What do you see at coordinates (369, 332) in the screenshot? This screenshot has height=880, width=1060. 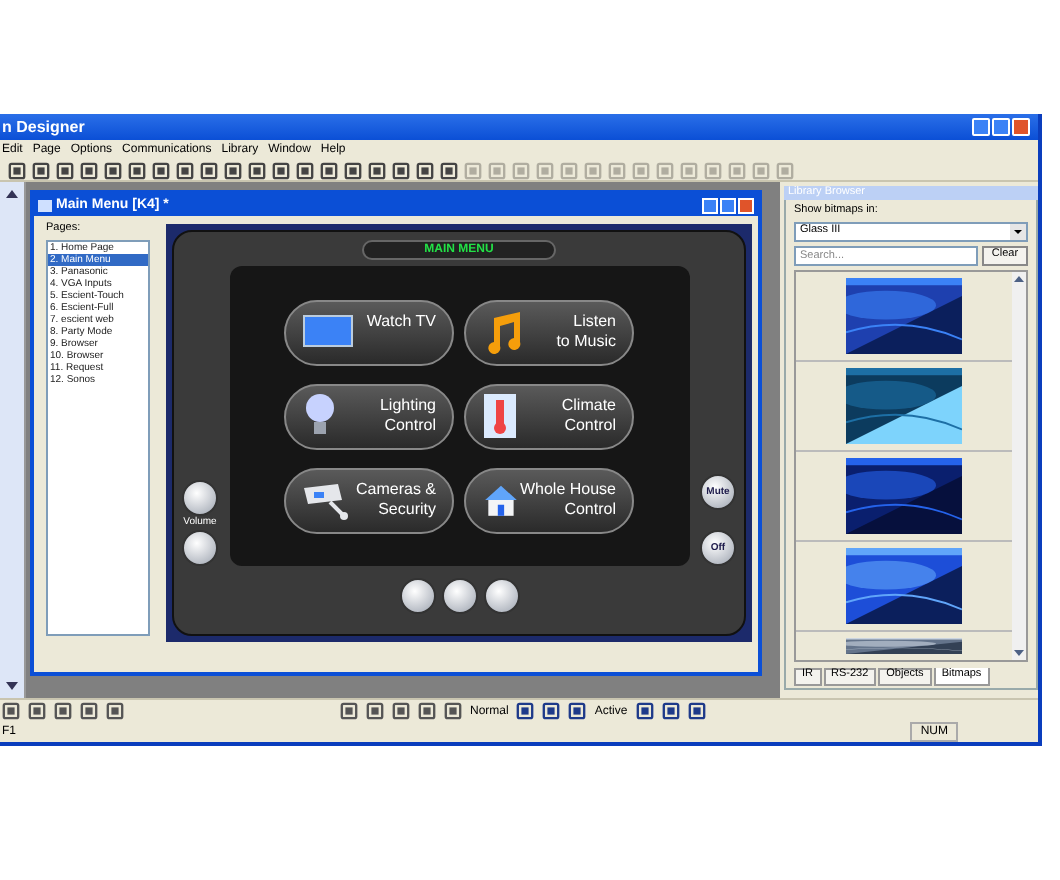 I see `menu-button: Watch TV` at bounding box center [369, 332].